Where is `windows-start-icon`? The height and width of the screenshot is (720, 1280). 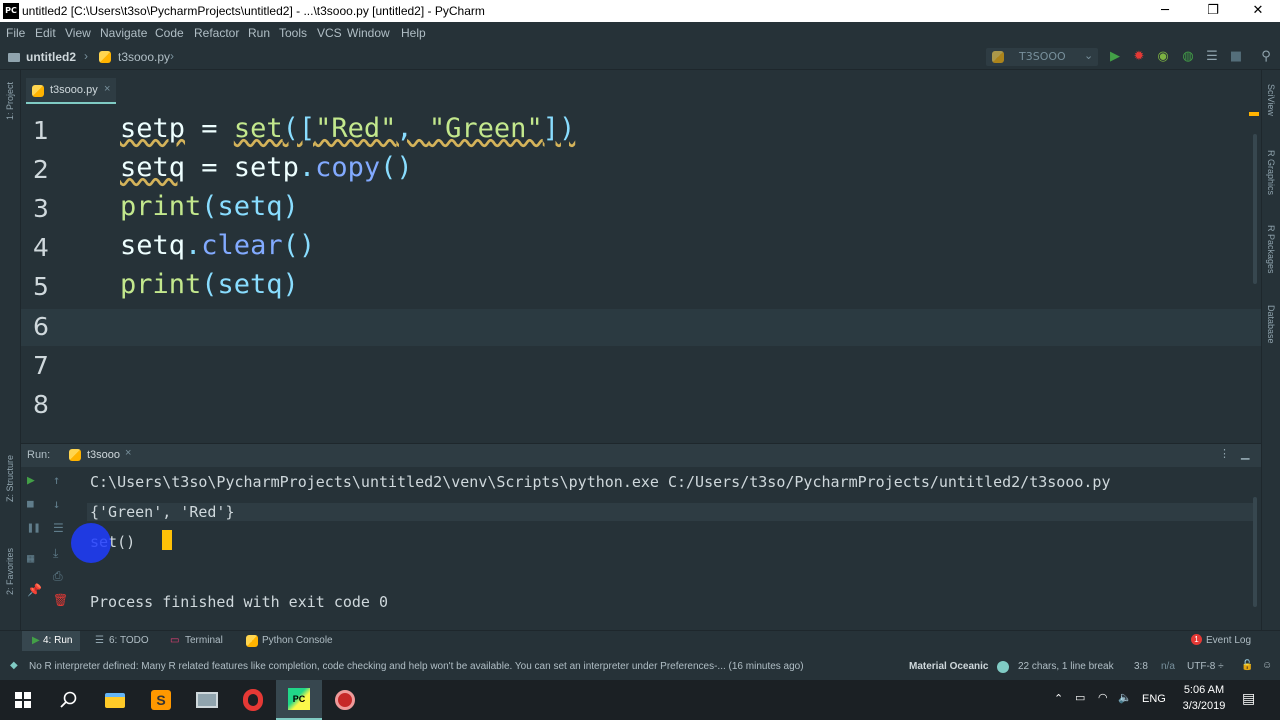
windows-start-icon is located at coordinates (23, 700).